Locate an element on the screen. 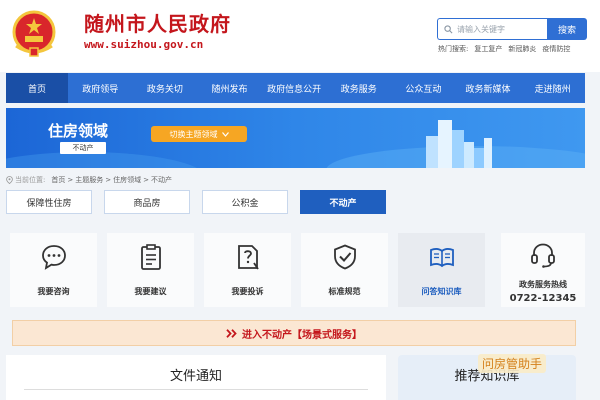 The image size is (600, 400). double-chevron-right-icon is located at coordinates (231, 333).